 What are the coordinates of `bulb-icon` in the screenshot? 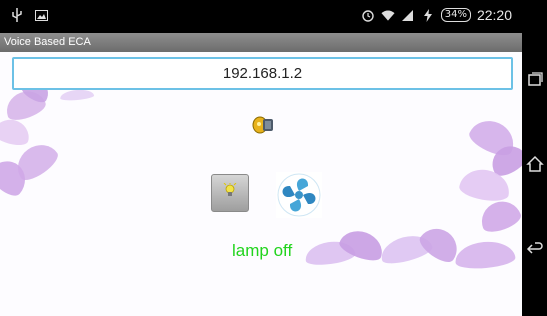 It's located at (230, 192).